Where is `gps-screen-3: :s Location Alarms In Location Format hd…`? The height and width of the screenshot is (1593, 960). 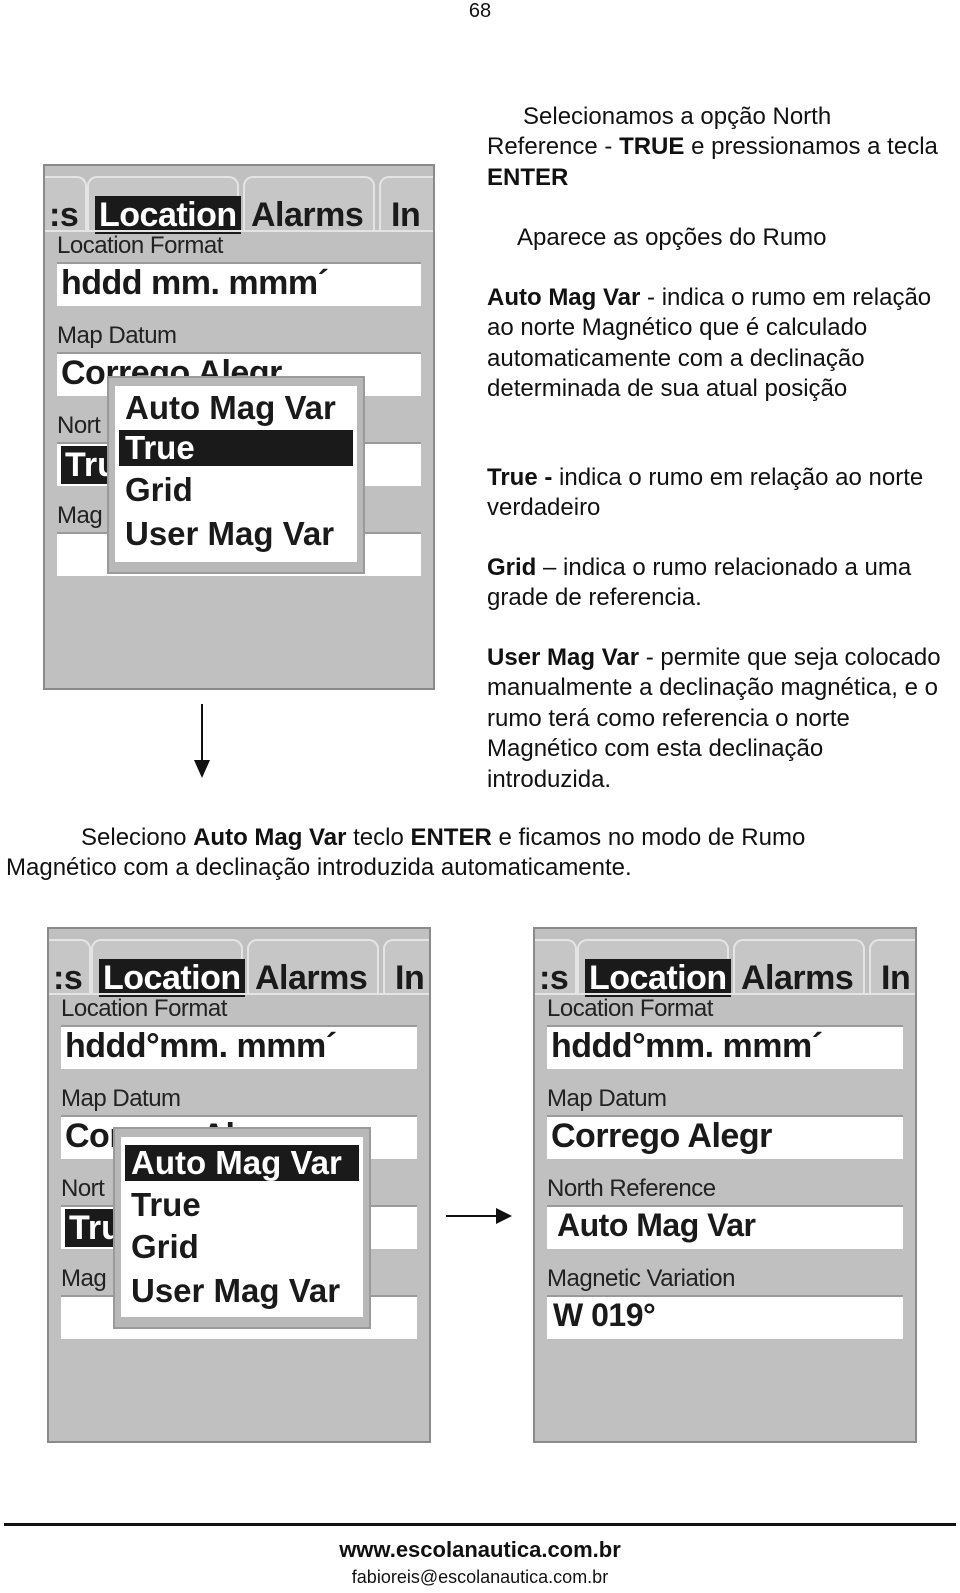 gps-screen-3: :s Location Alarms In Location Format hd… is located at coordinates (725, 1185).